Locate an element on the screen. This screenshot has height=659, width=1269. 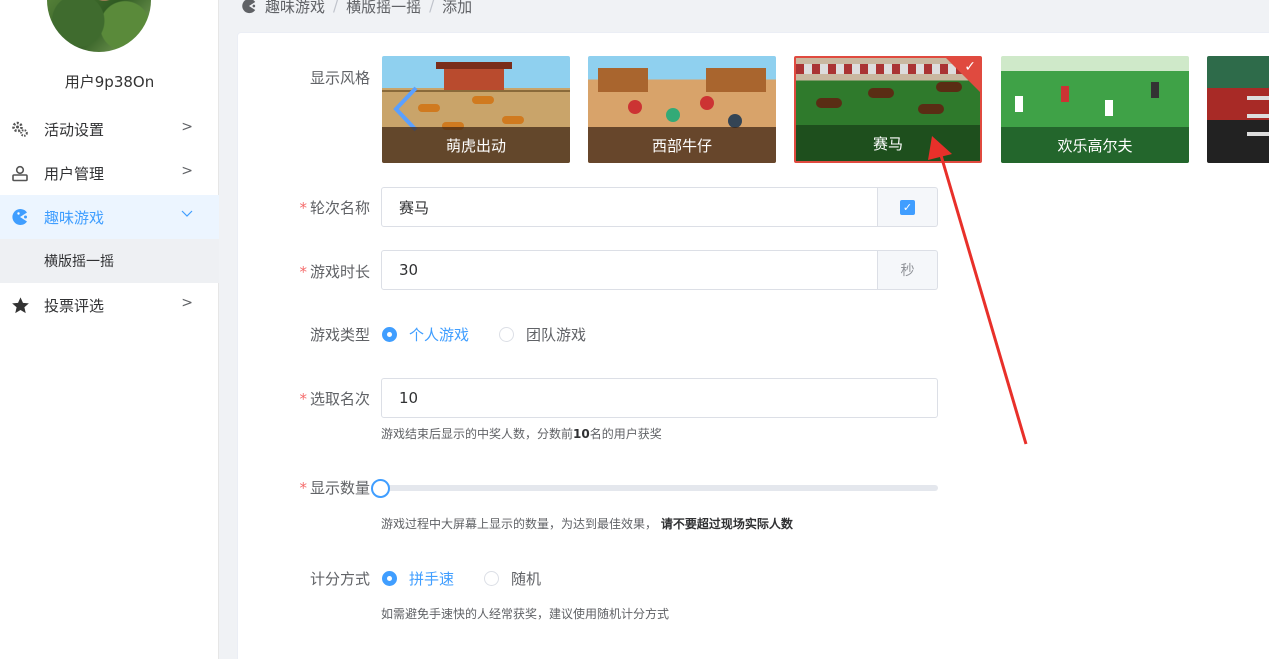
breadcrumb-item: 趣味游戏 is located at coordinates (295, 8).